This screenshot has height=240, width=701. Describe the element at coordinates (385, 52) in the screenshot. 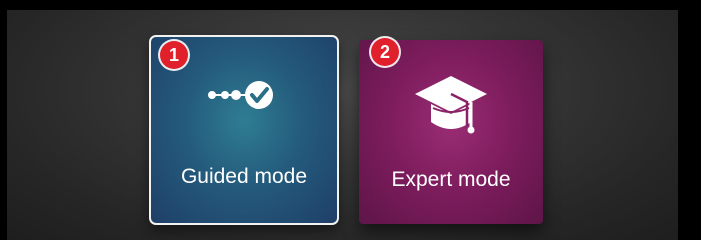

I see `expert-mode-number-badge: 2` at that location.